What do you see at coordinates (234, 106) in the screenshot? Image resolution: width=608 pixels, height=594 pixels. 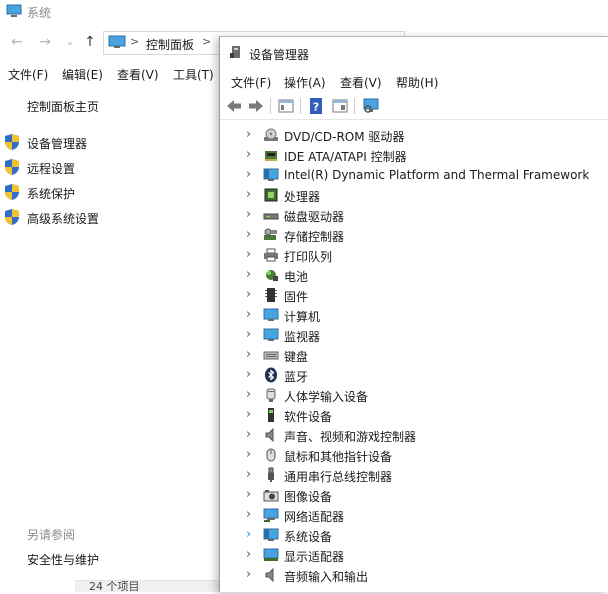 I see `back-arrow-icon` at bounding box center [234, 106].